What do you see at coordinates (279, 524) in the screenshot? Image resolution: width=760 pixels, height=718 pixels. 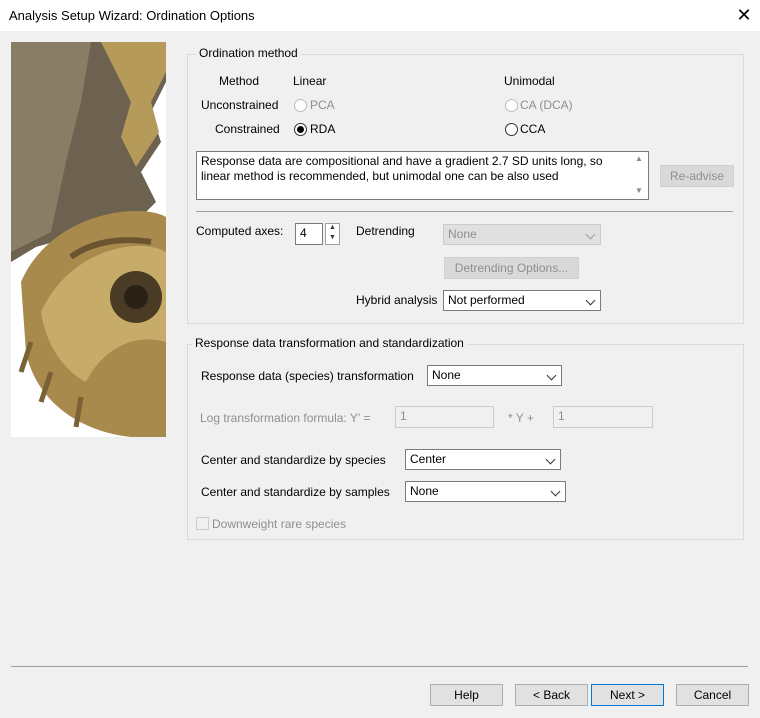 I see `downweight-label: Downweight rare species` at bounding box center [279, 524].